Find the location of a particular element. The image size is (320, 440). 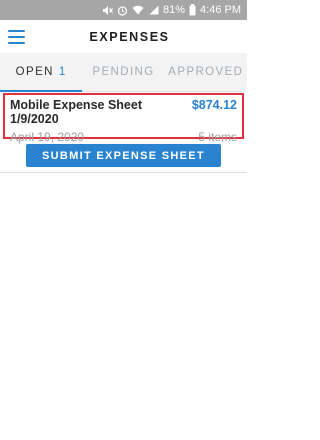

divider is located at coordinates (123, 172).